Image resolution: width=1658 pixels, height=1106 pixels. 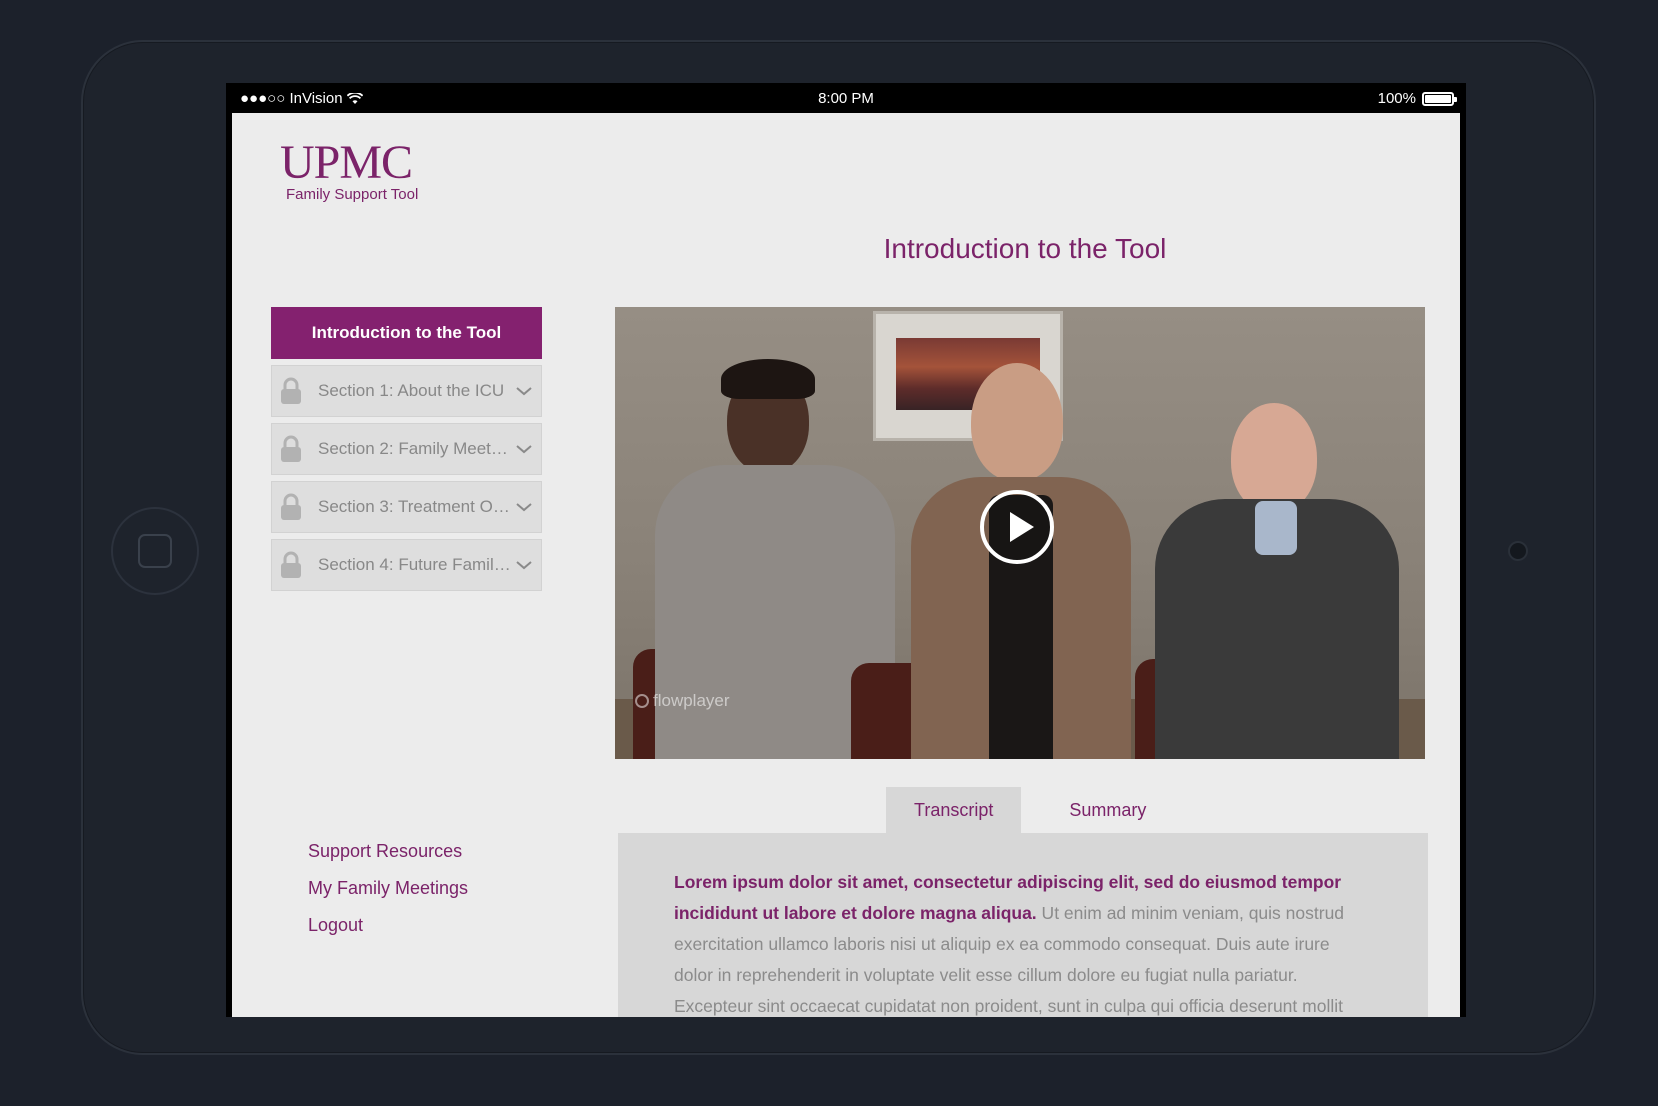 What do you see at coordinates (406, 333) in the screenshot?
I see `sidebar-item-introduction: Introduction to the Tool` at bounding box center [406, 333].